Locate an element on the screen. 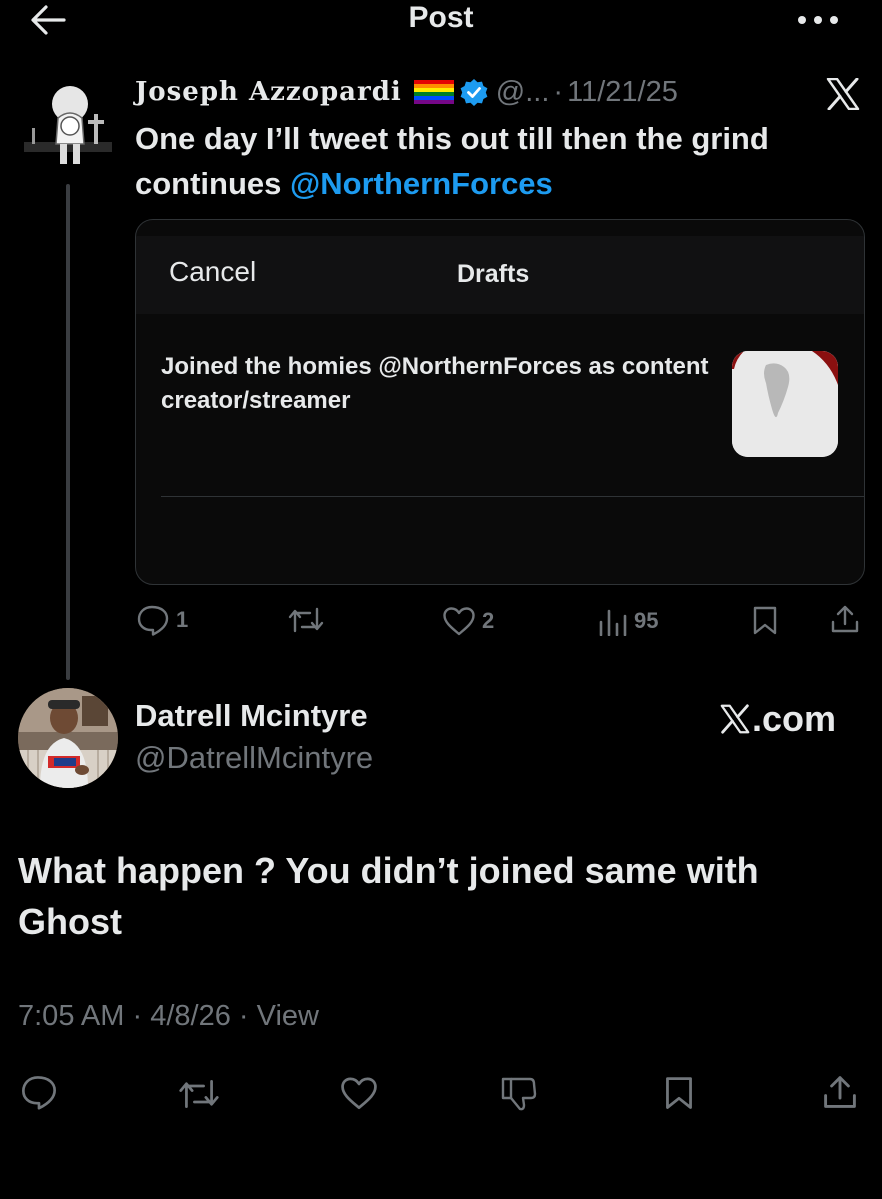  post-time: 7:05 AM is located at coordinates (71, 1016).